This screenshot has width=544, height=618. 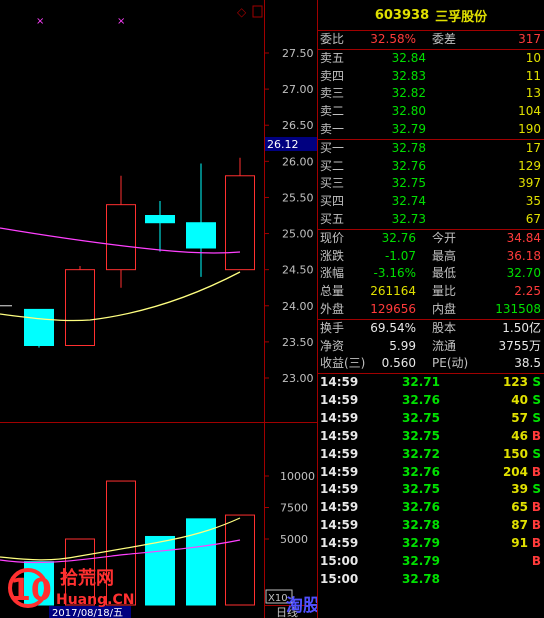 What do you see at coordinates (421, 578) in the screenshot?
I see `tick-price: 32.78` at bounding box center [421, 578].